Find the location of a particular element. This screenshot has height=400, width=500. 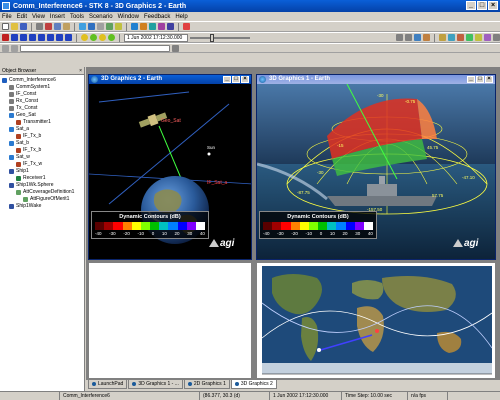

facility-icon is located at coordinates (143, 26).